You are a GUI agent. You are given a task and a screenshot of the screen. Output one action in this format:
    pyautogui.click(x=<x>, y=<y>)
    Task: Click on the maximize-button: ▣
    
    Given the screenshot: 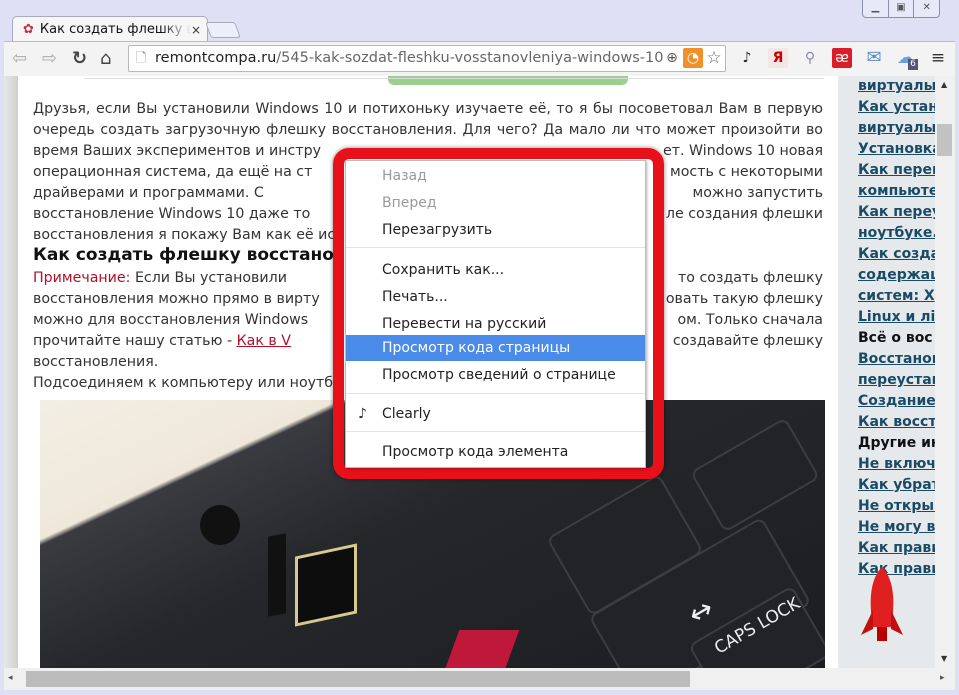 What is the action you would take?
    pyautogui.click(x=902, y=8)
    